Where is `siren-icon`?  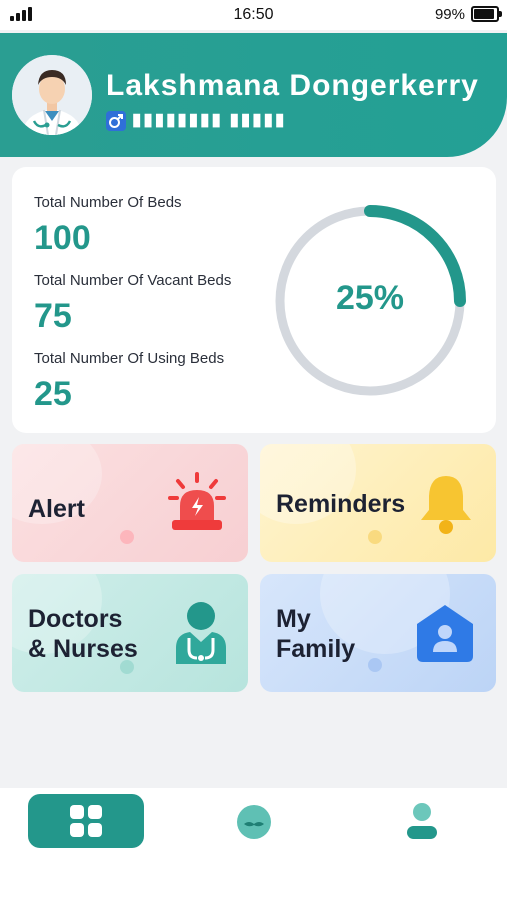 siren-icon is located at coordinates (197, 501).